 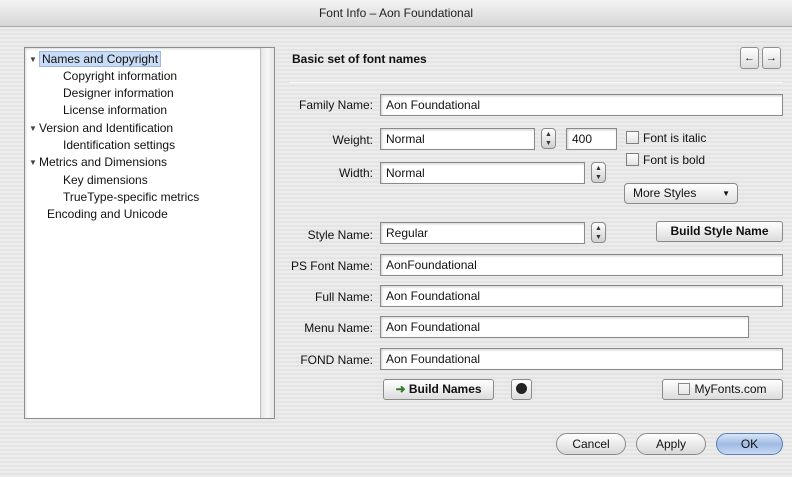 I want to click on myfonts-logo-icon, so click(x=684, y=389).